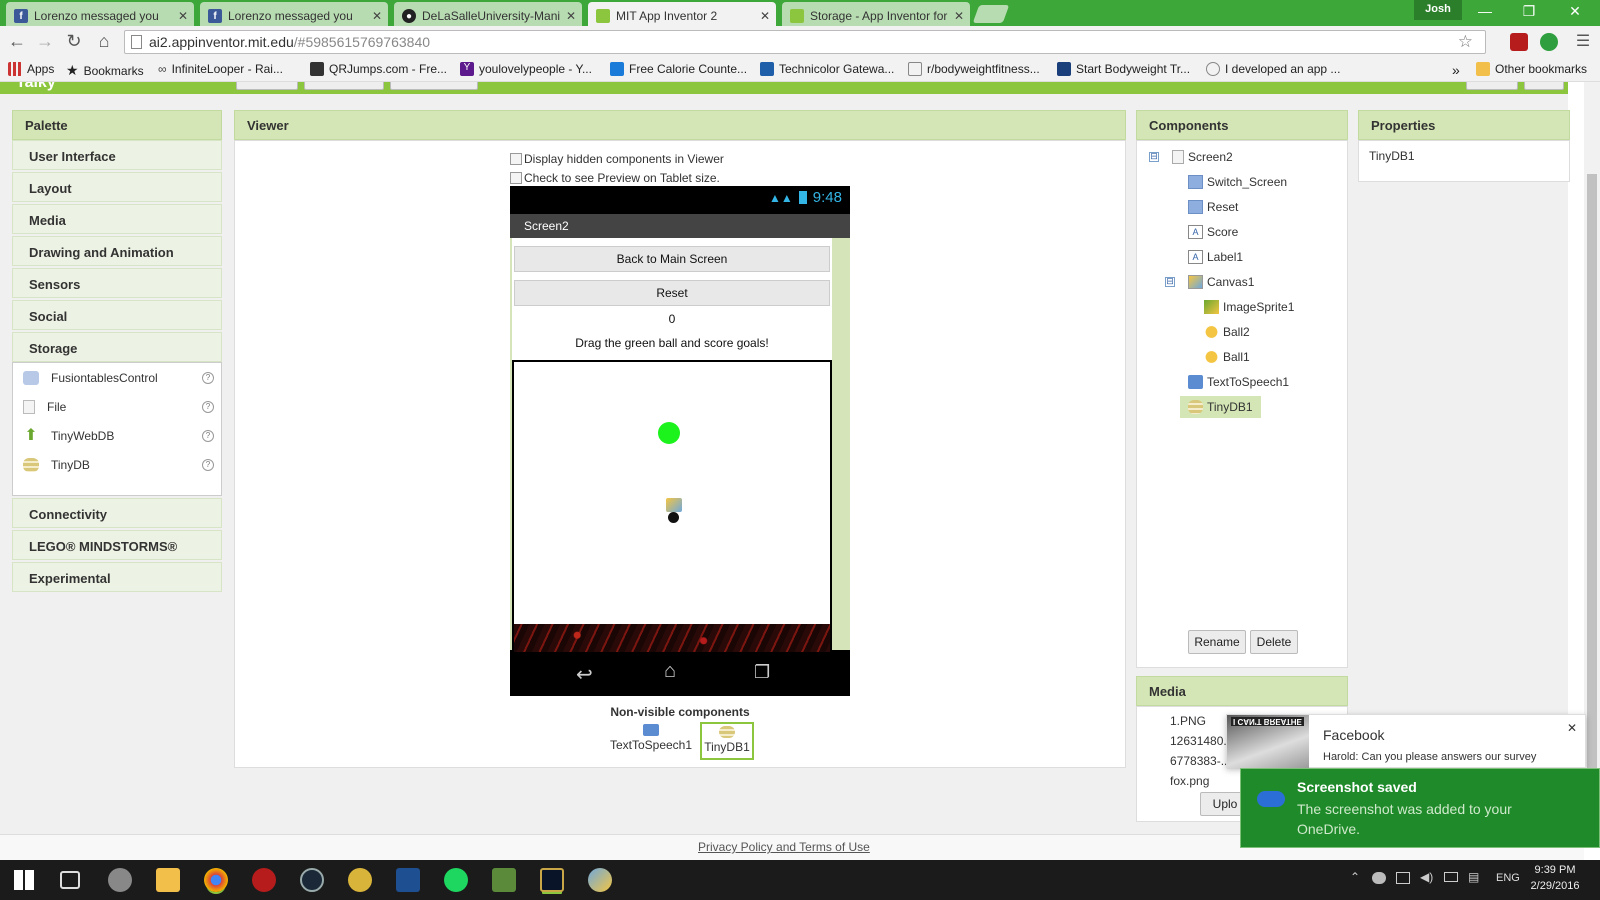 The image size is (1600, 900). Describe the element at coordinates (669, 433) in the screenshot. I see `green-ball` at that location.